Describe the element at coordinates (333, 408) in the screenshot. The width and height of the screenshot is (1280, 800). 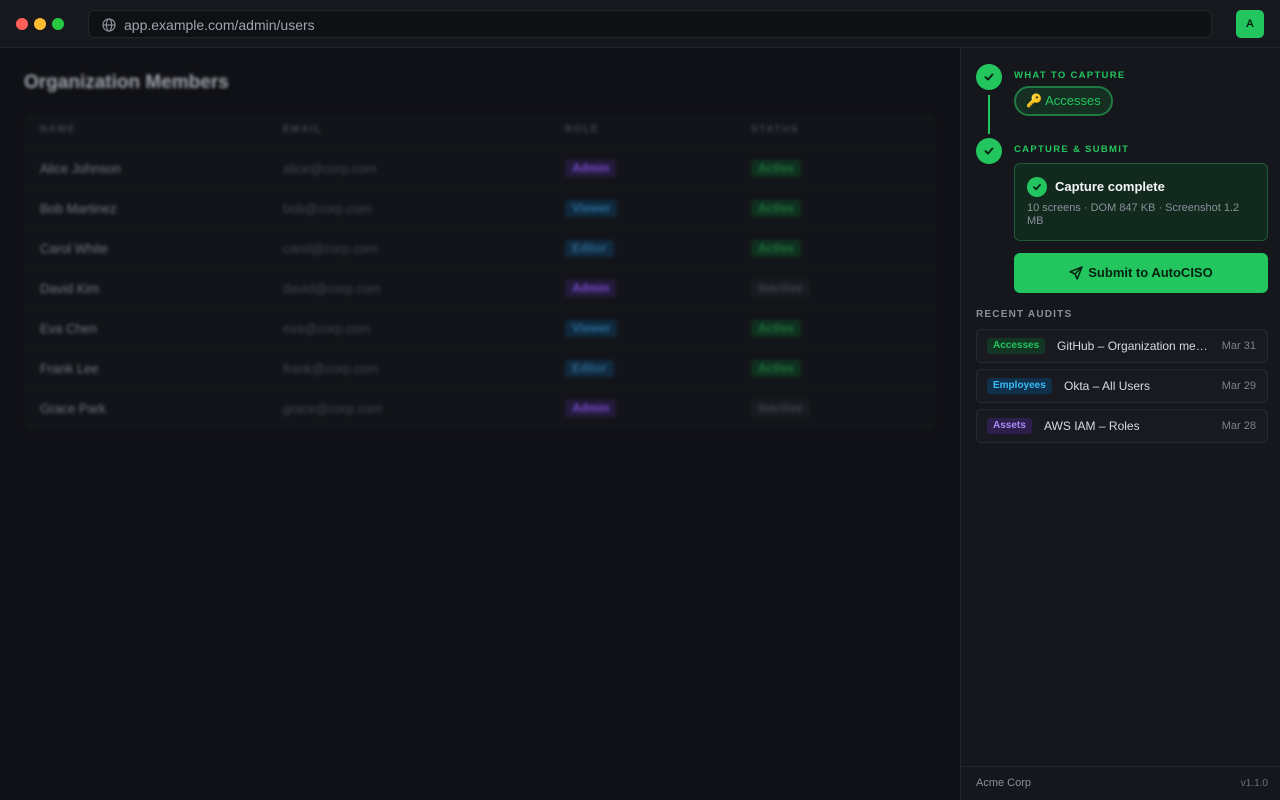
I see `member-email: grace@corp.com` at that location.